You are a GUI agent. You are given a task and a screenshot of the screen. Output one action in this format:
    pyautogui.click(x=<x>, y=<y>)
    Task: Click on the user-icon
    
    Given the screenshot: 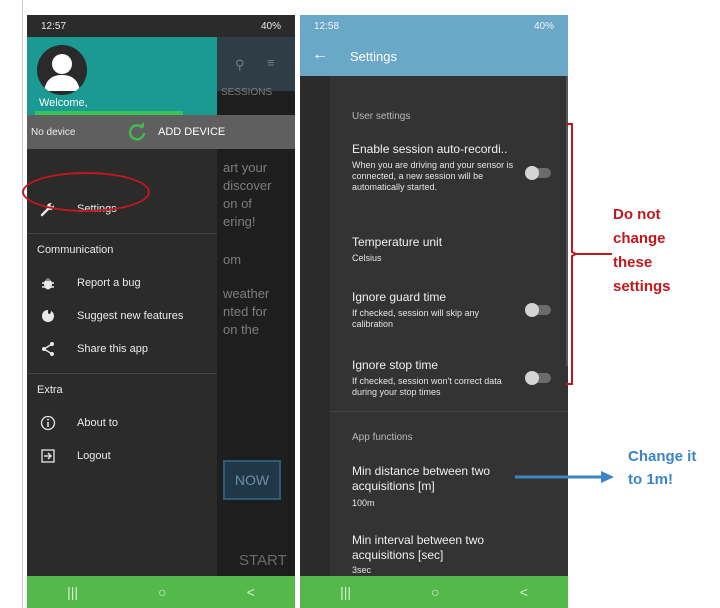 What is the action you would take?
    pyautogui.click(x=62, y=72)
    